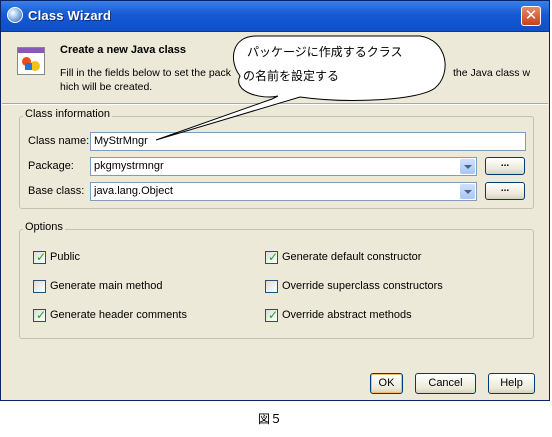 The image size is (552, 437). Describe the element at coordinates (283, 191) in the screenshot. I see `base-class-combo: java.lang.Object` at that location.